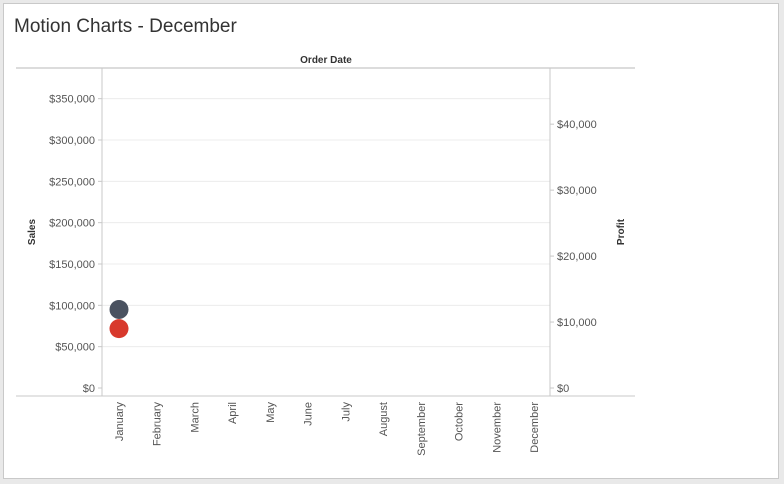 The height and width of the screenshot is (484, 784). What do you see at coordinates (158, 424) in the screenshot?
I see `x-tick-label: February` at bounding box center [158, 424].